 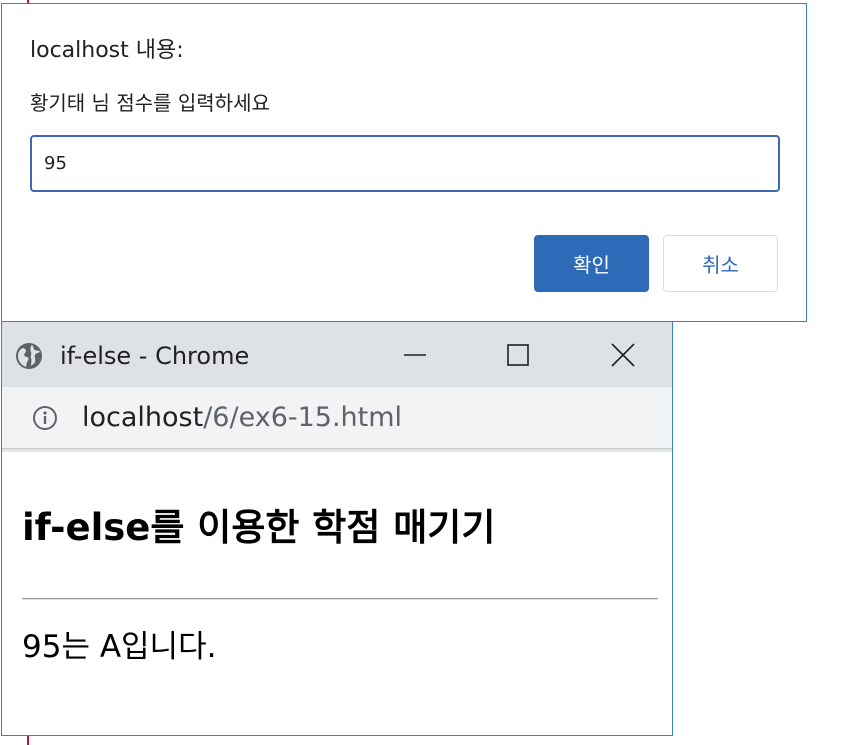 What do you see at coordinates (303, 417) in the screenshot?
I see `url-path: /6/ex6-15.html` at bounding box center [303, 417].